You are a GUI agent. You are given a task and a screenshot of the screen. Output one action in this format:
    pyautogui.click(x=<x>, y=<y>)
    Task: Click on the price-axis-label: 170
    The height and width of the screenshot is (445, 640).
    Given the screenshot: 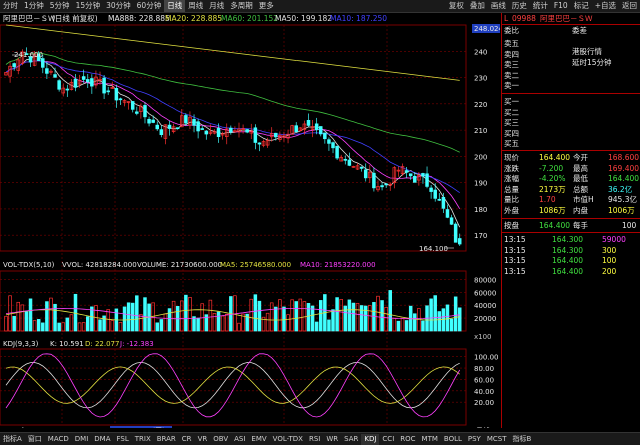 What is the action you would take?
    pyautogui.click(x=480, y=236)
    